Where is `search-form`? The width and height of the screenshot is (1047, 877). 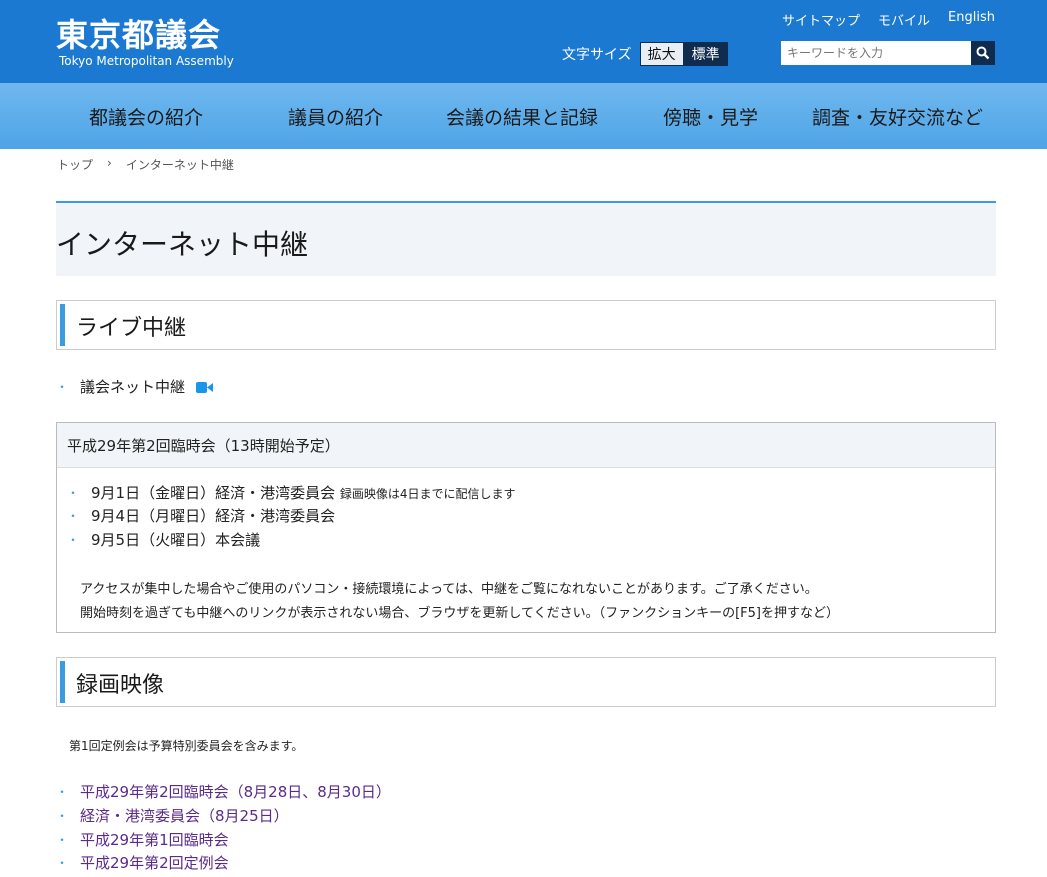 search-form is located at coordinates (888, 53).